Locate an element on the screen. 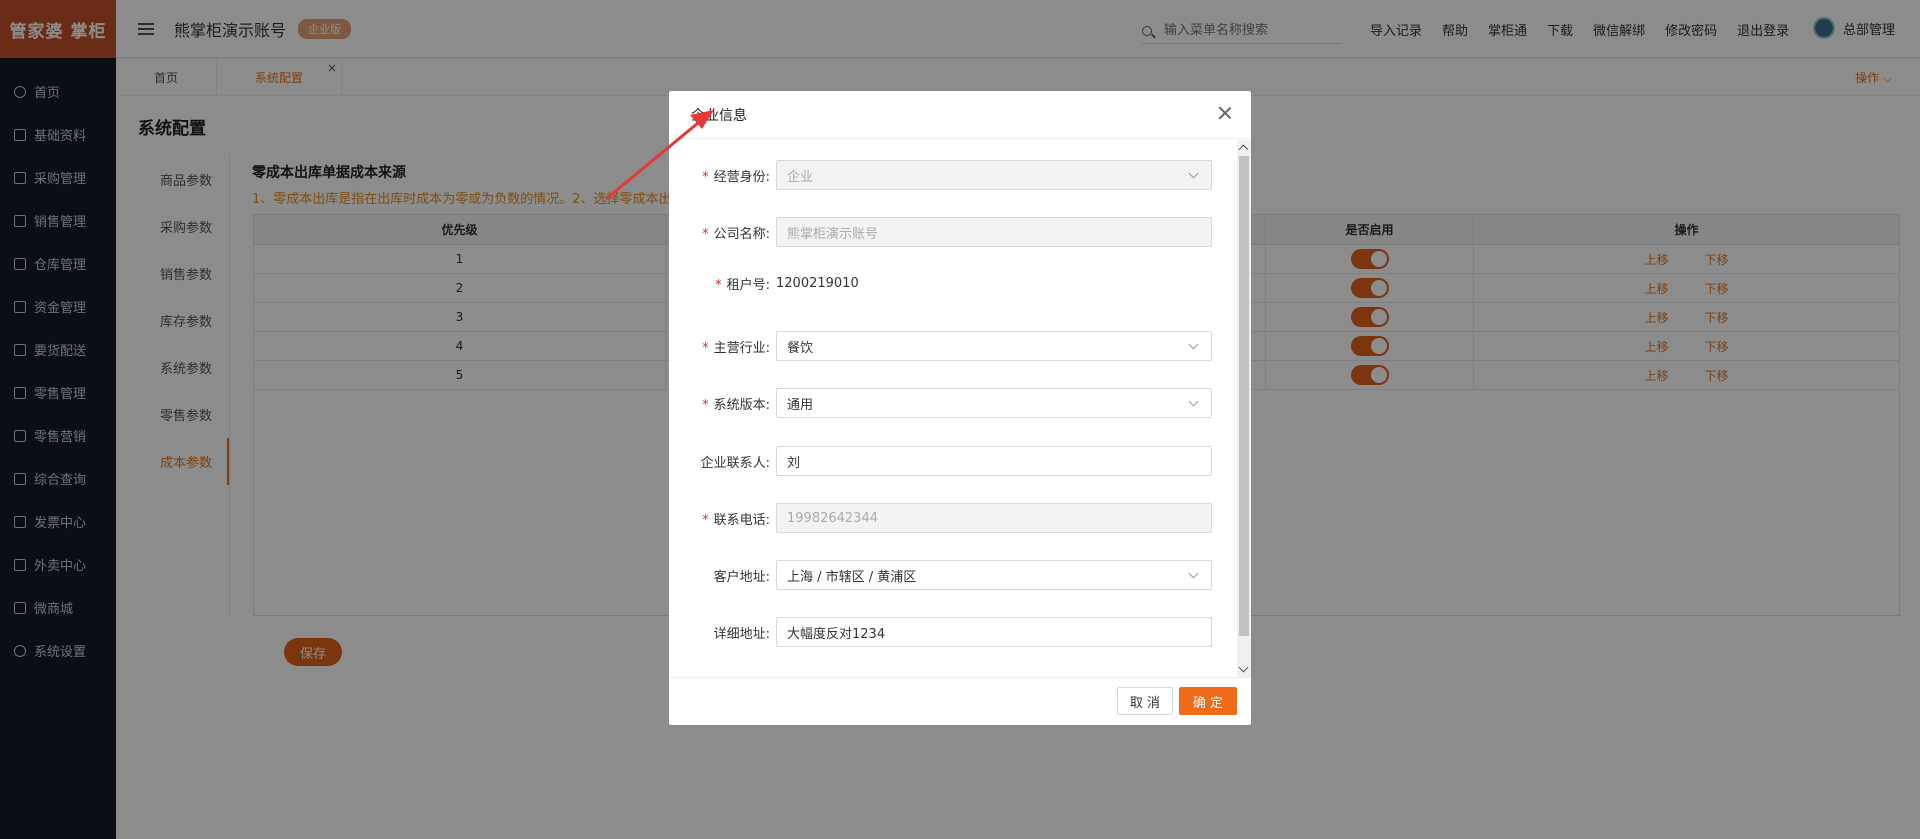 The height and width of the screenshot is (839, 1920). identity-value: 企业 is located at coordinates (800, 177).